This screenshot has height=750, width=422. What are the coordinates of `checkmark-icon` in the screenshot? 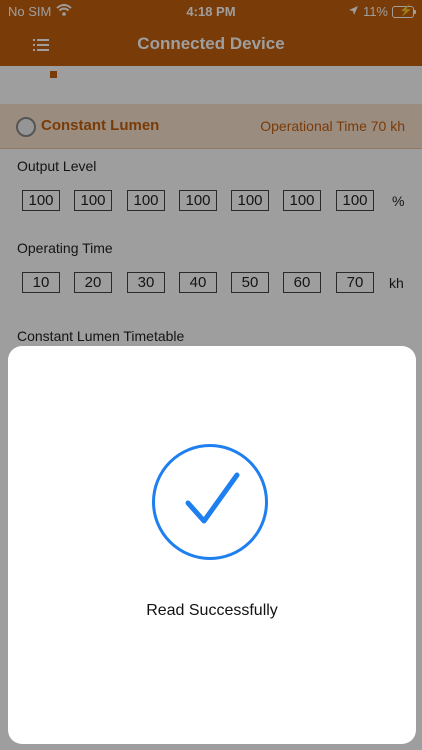 It's located at (212, 498).